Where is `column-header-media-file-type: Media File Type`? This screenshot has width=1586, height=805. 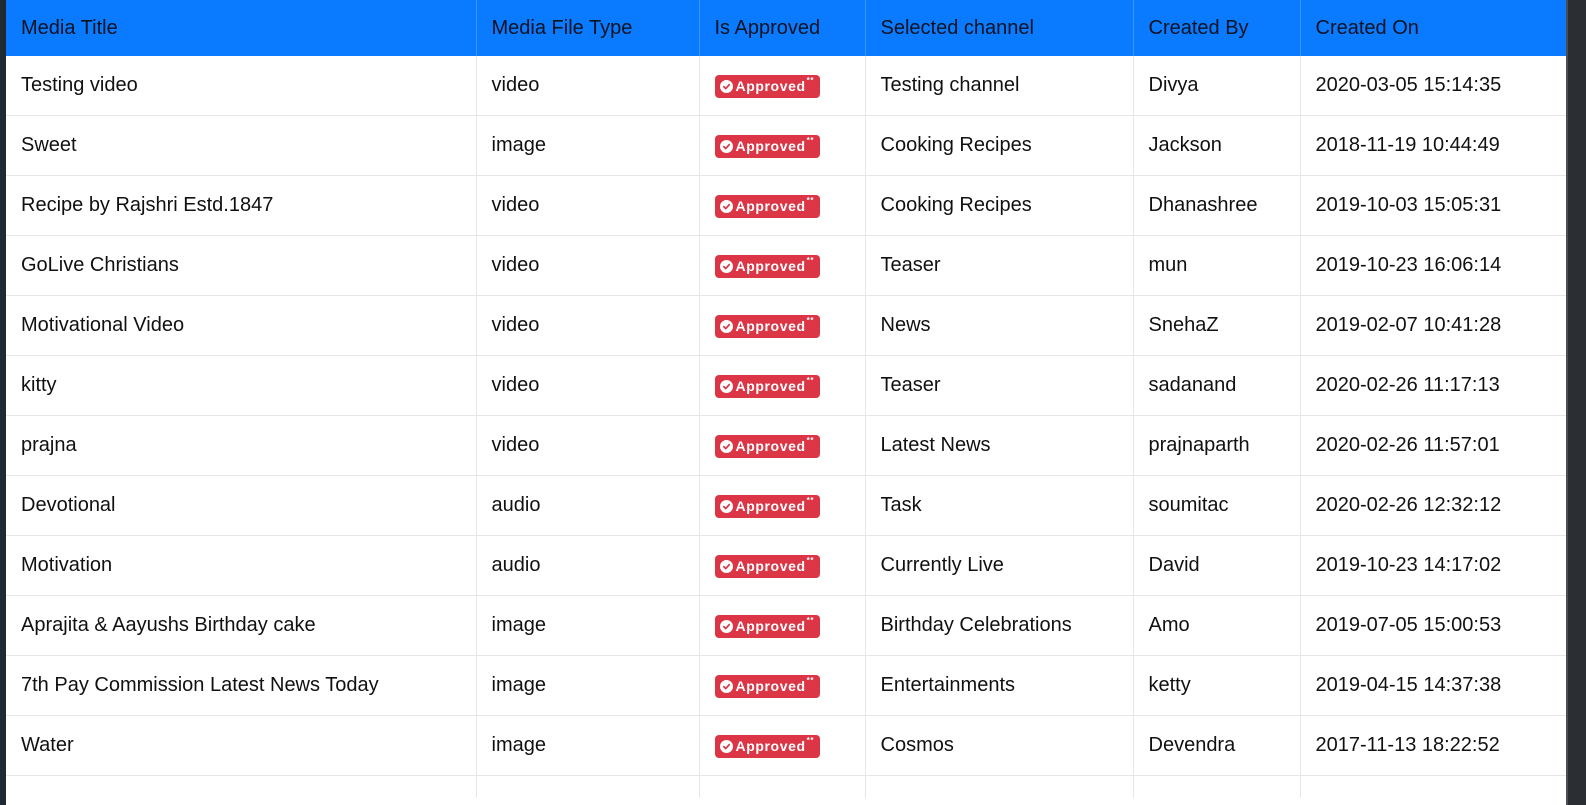
column-header-media-file-type: Media File Type is located at coordinates (588, 28).